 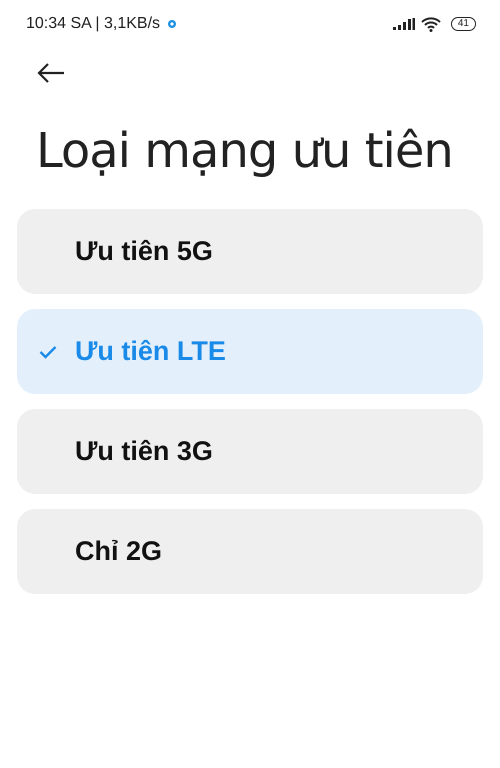 What do you see at coordinates (250, 251) in the screenshot?
I see `network-option: Ưu tiên 5G` at bounding box center [250, 251].